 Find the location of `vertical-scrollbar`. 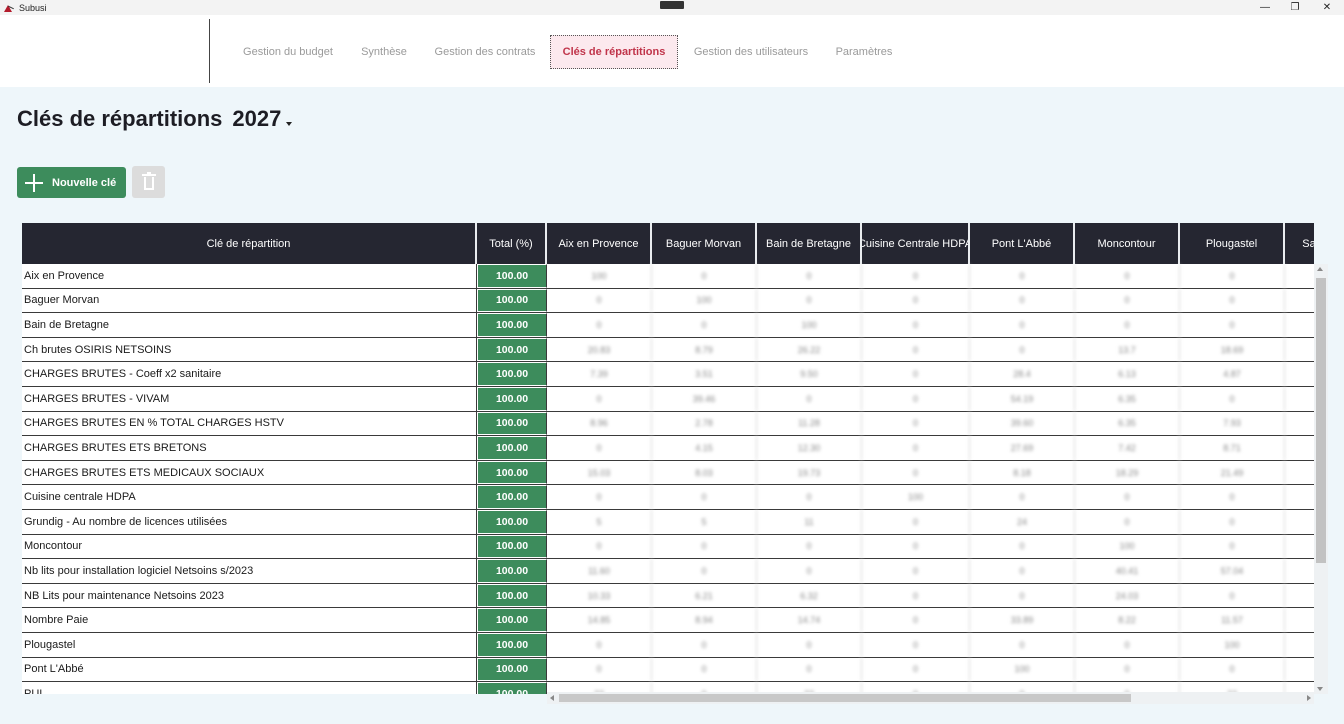

vertical-scrollbar is located at coordinates (1321, 479).